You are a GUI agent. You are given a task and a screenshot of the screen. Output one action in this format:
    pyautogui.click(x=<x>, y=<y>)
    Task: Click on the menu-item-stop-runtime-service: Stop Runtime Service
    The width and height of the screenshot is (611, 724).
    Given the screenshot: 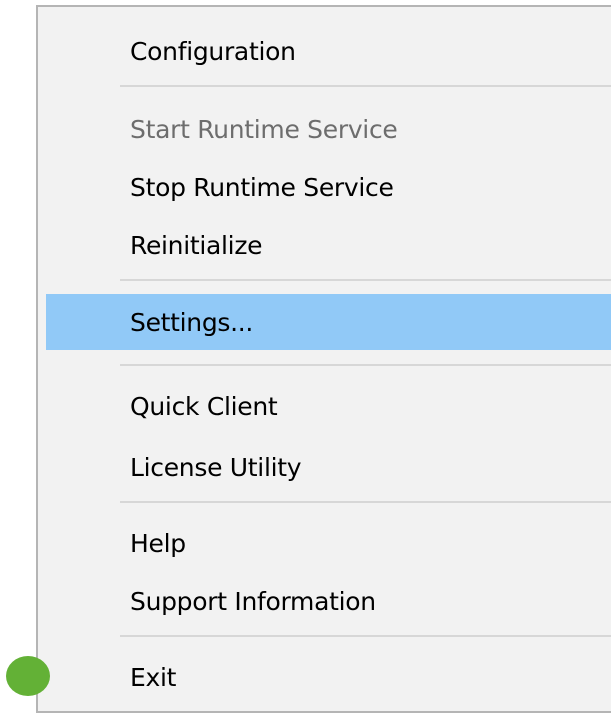 What is the action you would take?
    pyautogui.click(x=328, y=187)
    